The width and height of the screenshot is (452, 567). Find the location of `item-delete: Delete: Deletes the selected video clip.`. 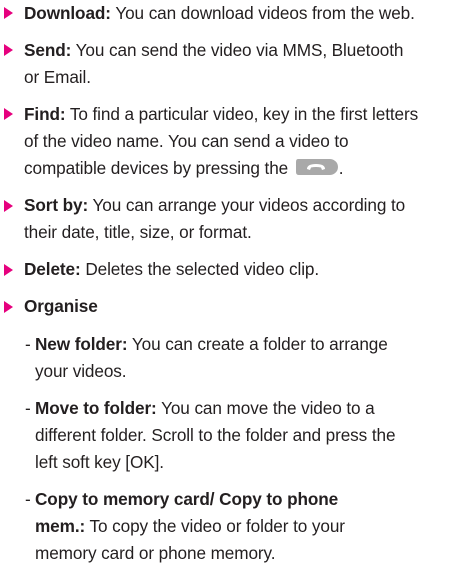

item-delete: Delete: Deletes the selected video clip. is located at coordinates (171, 269).